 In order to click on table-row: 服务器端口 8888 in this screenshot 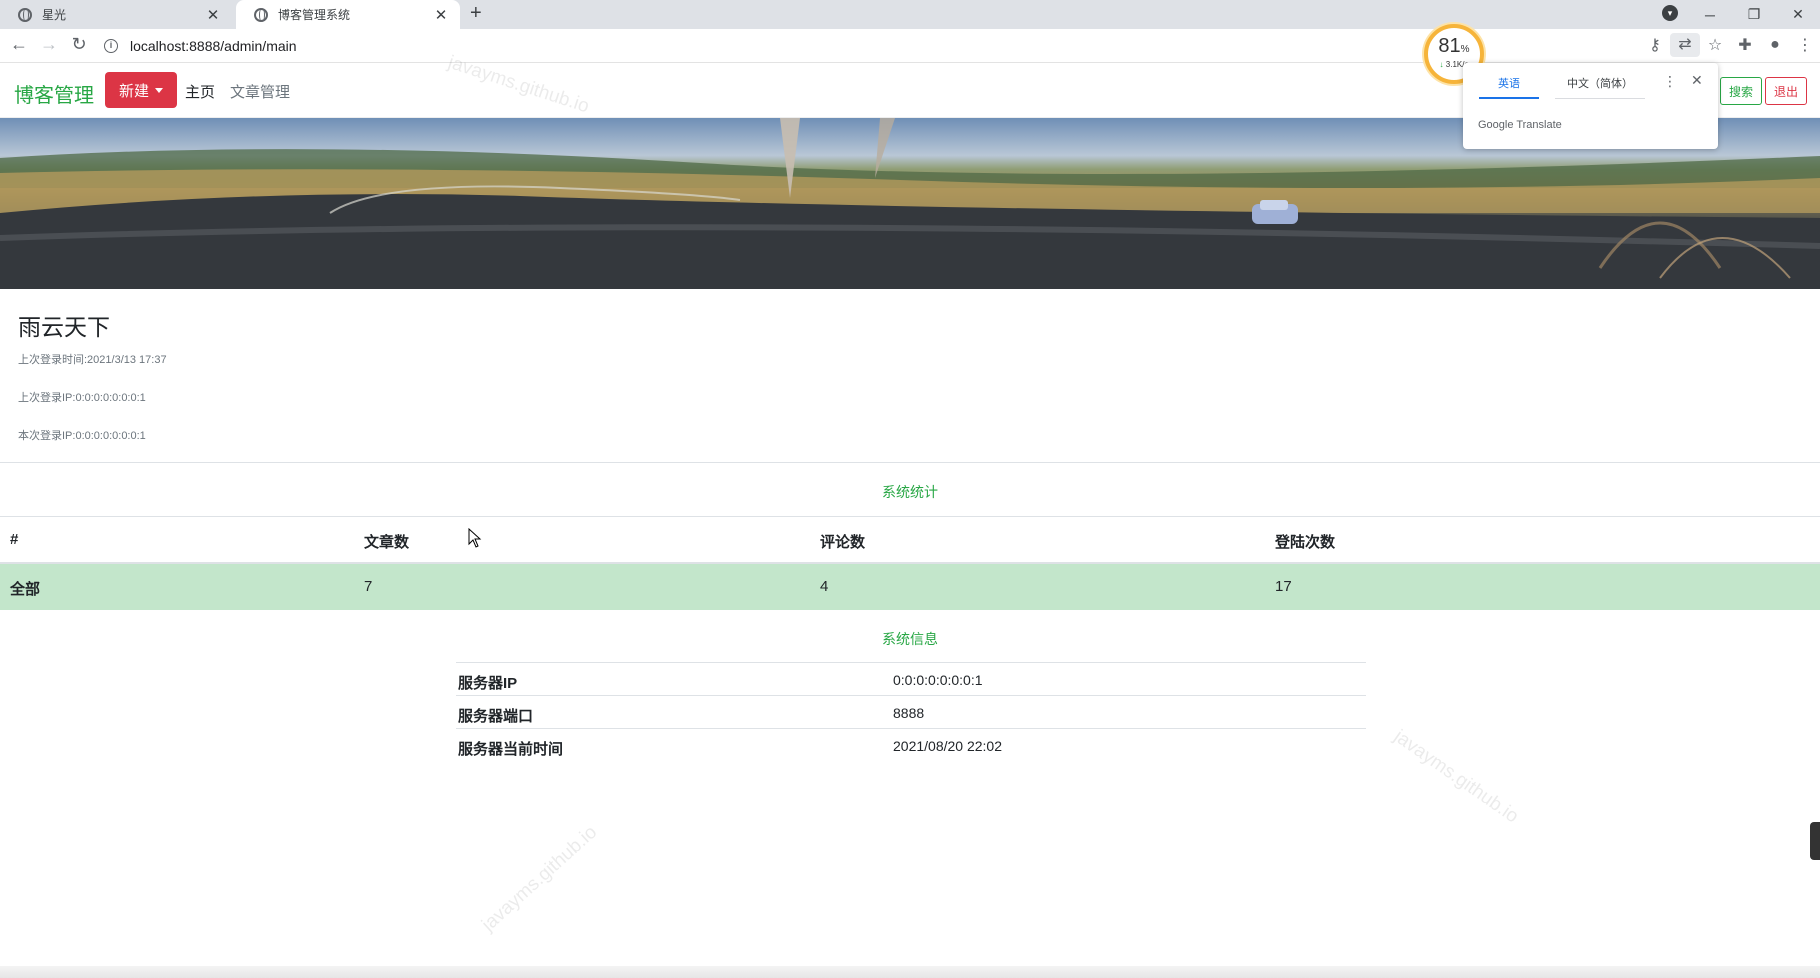, I will do `click(911, 711)`.